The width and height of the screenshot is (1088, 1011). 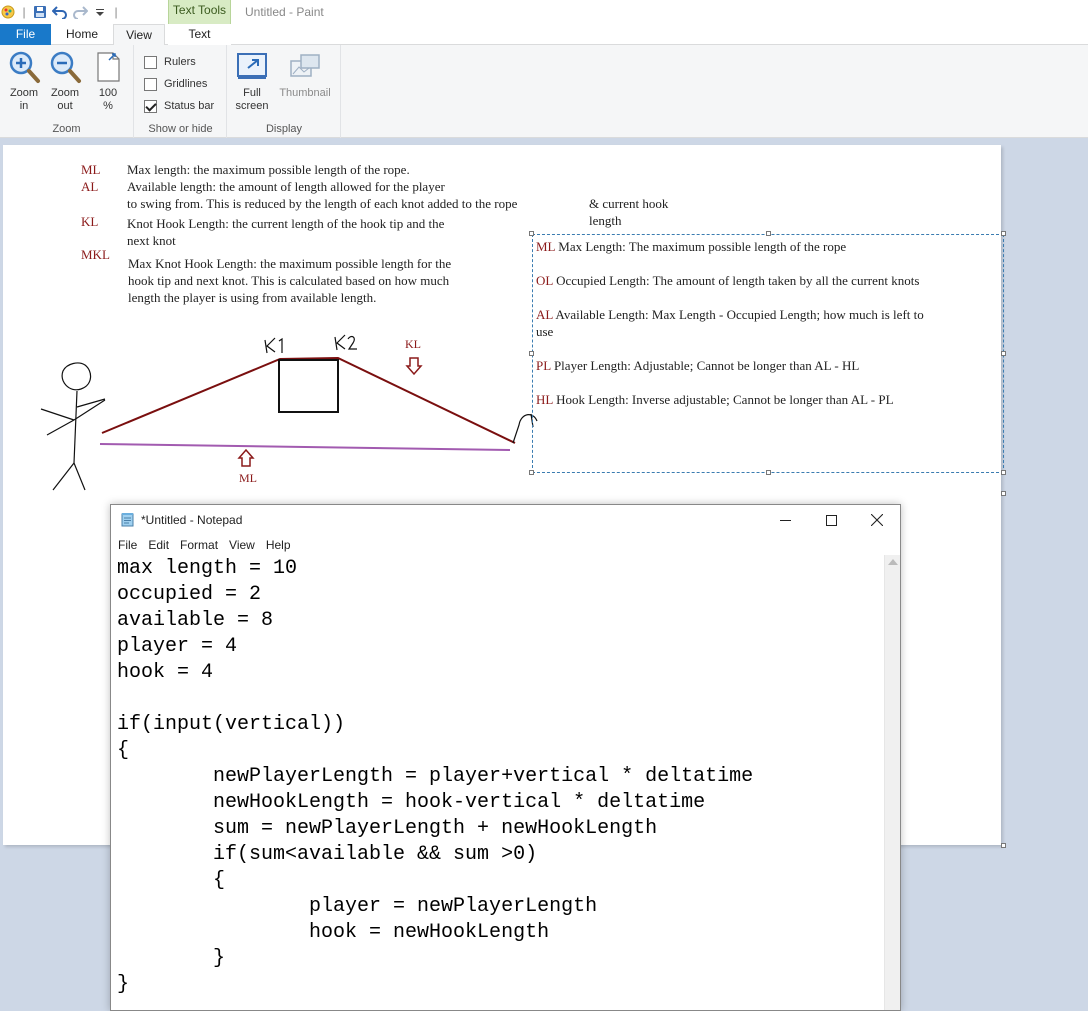 I want to click on current-hook-length-note: & current hook length, so click(x=628, y=212).